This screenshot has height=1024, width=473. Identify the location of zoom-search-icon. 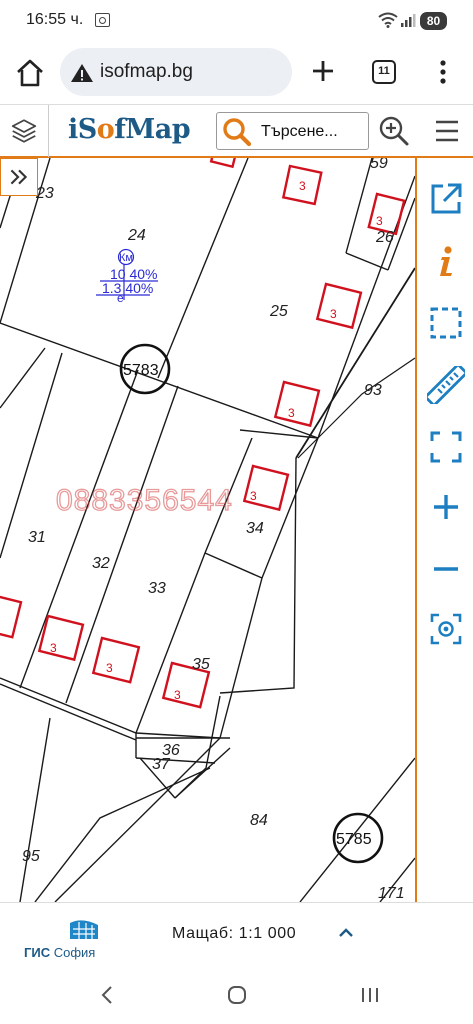
(394, 131).